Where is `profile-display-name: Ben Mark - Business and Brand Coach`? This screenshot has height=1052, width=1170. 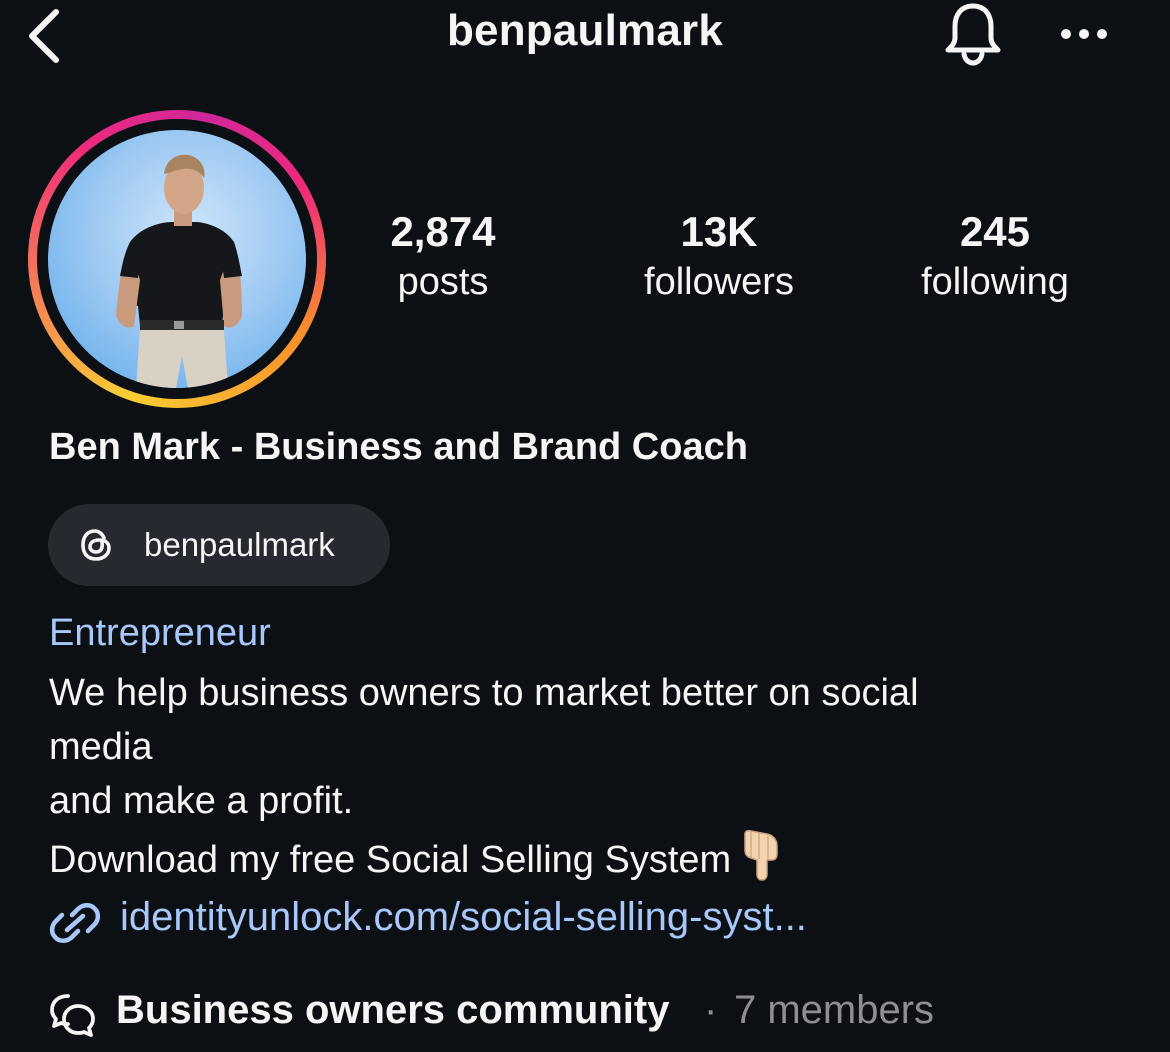
profile-display-name: Ben Mark - Business and Brand Coach is located at coordinates (398, 447).